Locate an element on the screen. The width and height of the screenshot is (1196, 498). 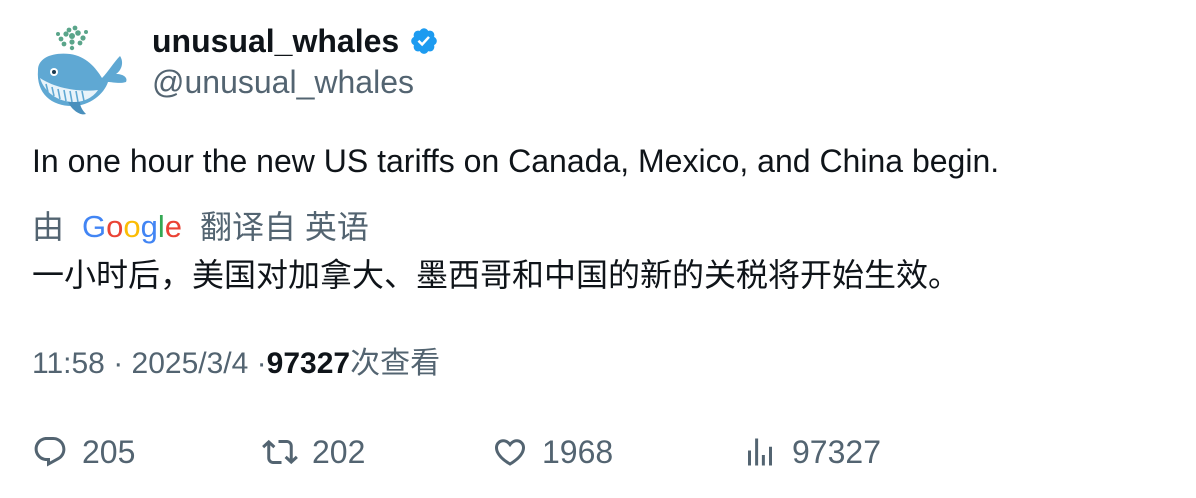
display-name: unusual_whales is located at coordinates (275, 41).